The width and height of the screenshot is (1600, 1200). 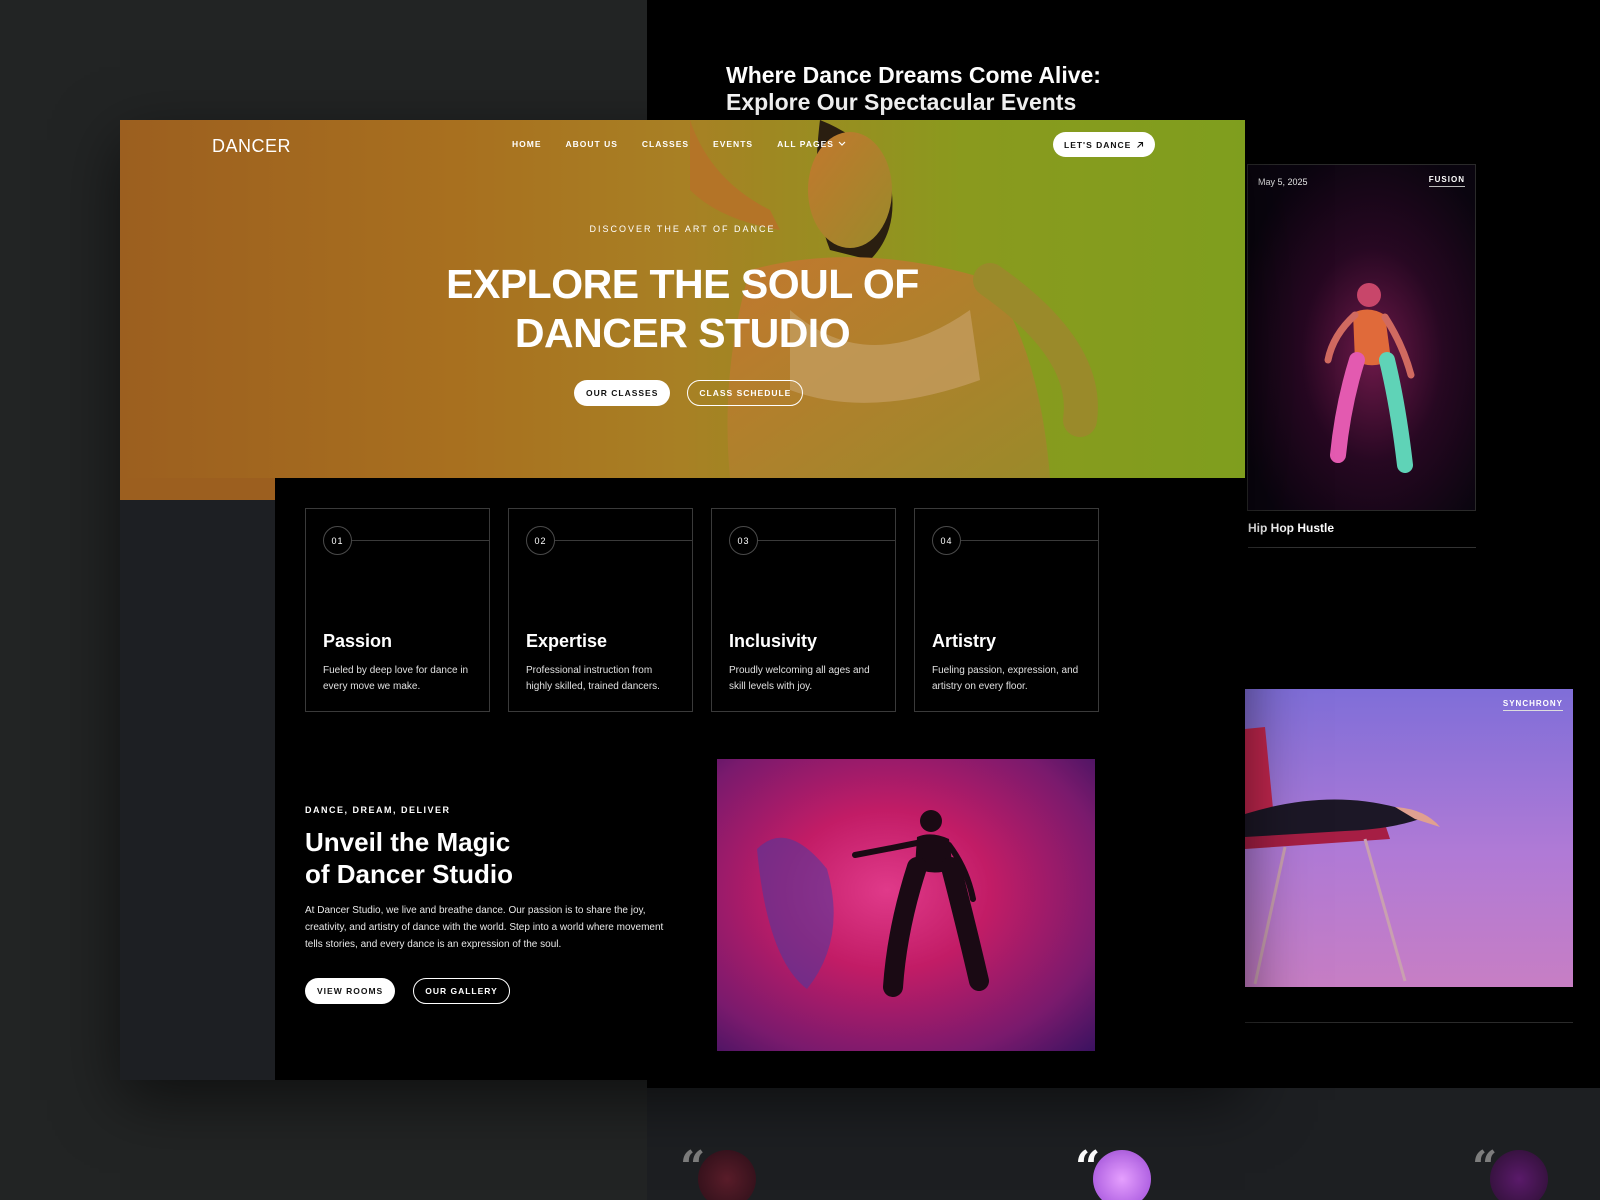 What do you see at coordinates (743, 540) in the screenshot?
I see `value-number: 03` at bounding box center [743, 540].